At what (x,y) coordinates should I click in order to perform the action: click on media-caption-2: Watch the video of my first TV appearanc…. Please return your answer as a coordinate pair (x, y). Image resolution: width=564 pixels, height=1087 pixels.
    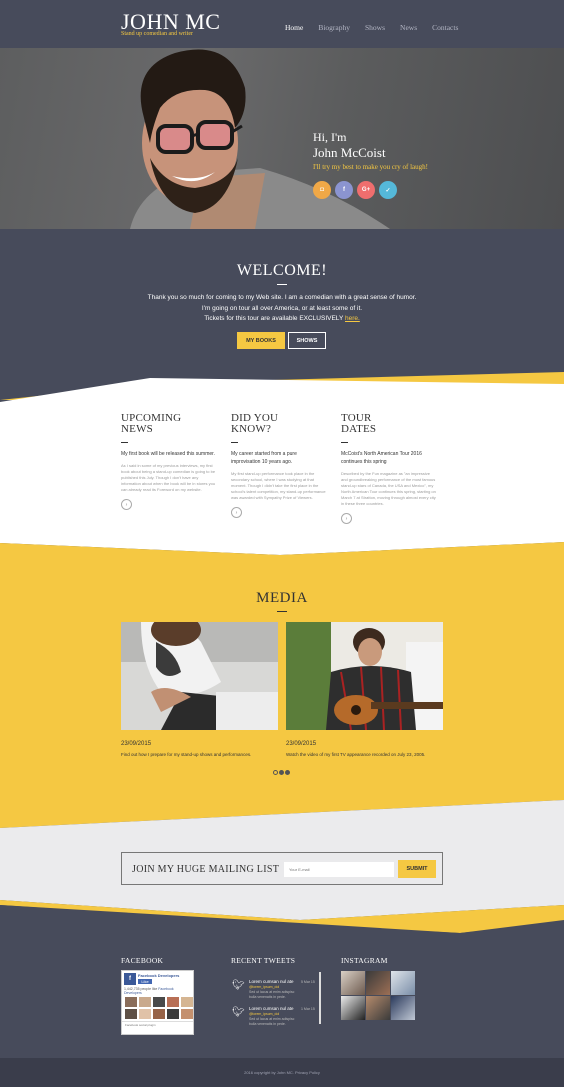
    Looking at the image, I should click on (356, 754).